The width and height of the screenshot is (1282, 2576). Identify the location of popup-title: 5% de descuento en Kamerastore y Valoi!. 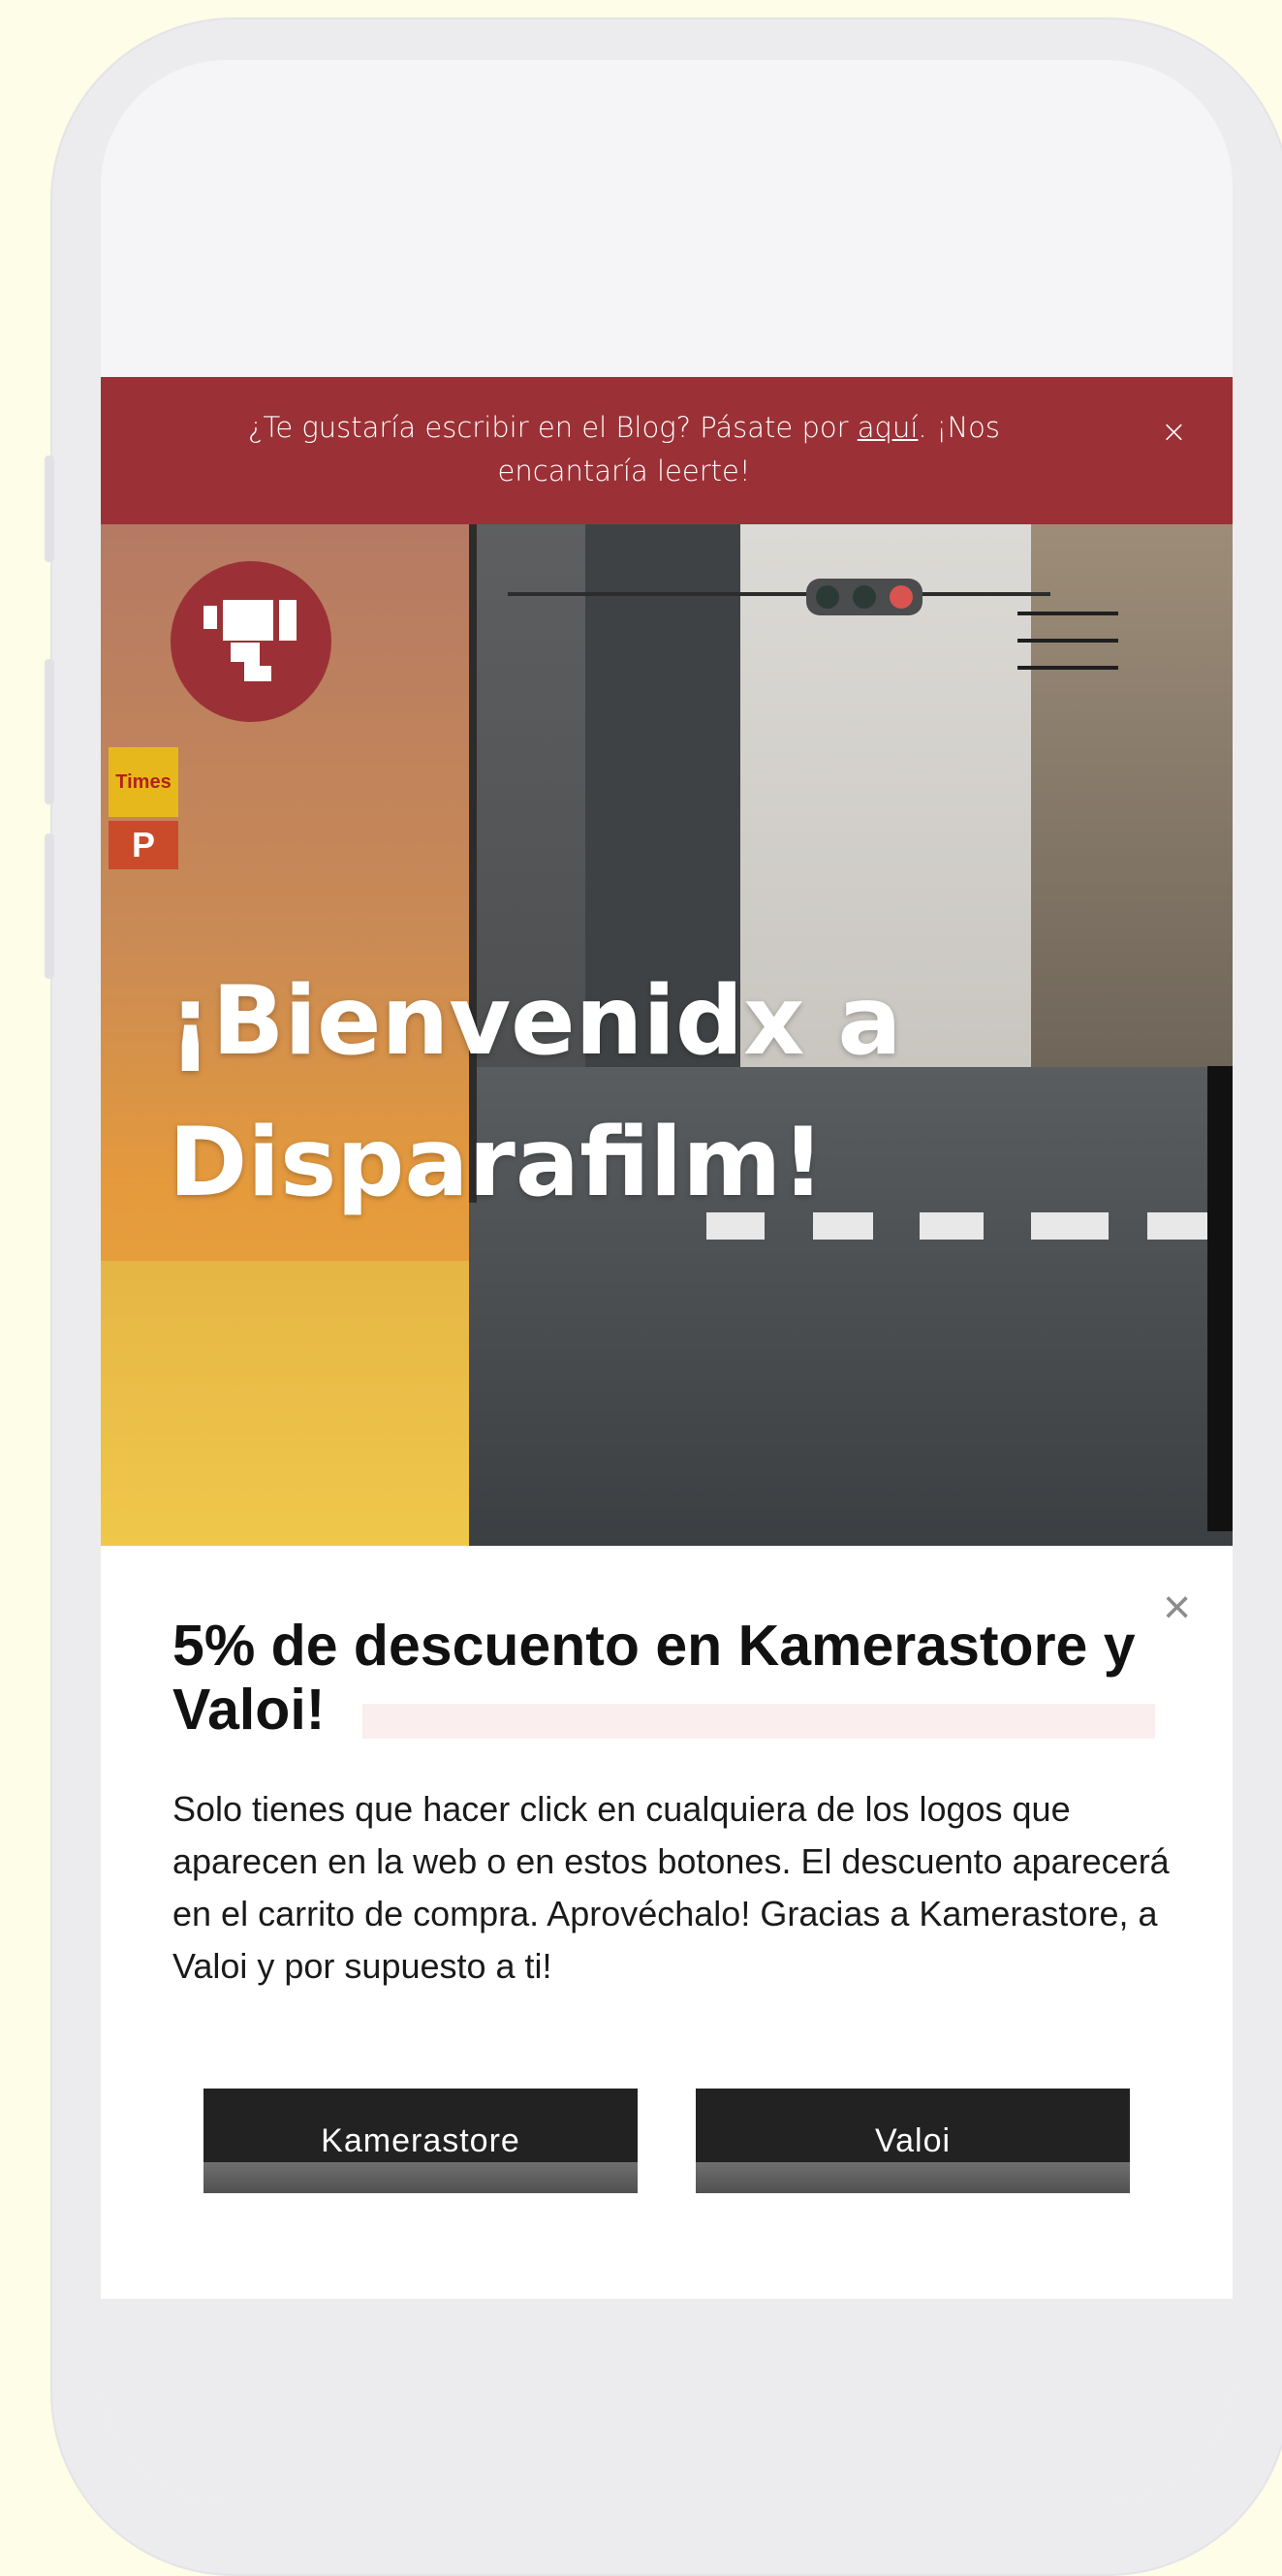
(654, 1678).